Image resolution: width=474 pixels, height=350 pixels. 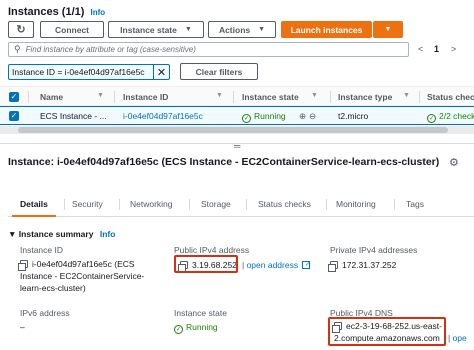 I want to click on column-header-name: Name, so click(x=51, y=97).